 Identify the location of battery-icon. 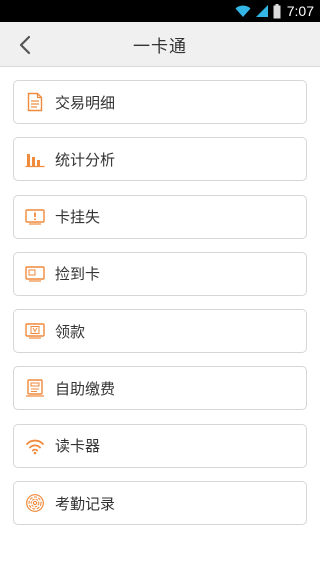
(277, 11).